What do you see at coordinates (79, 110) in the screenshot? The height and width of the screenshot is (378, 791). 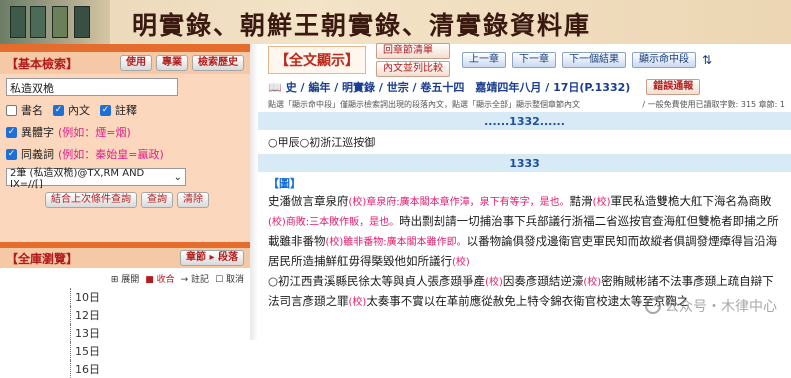 I see `scope-text-label: 內文` at bounding box center [79, 110].